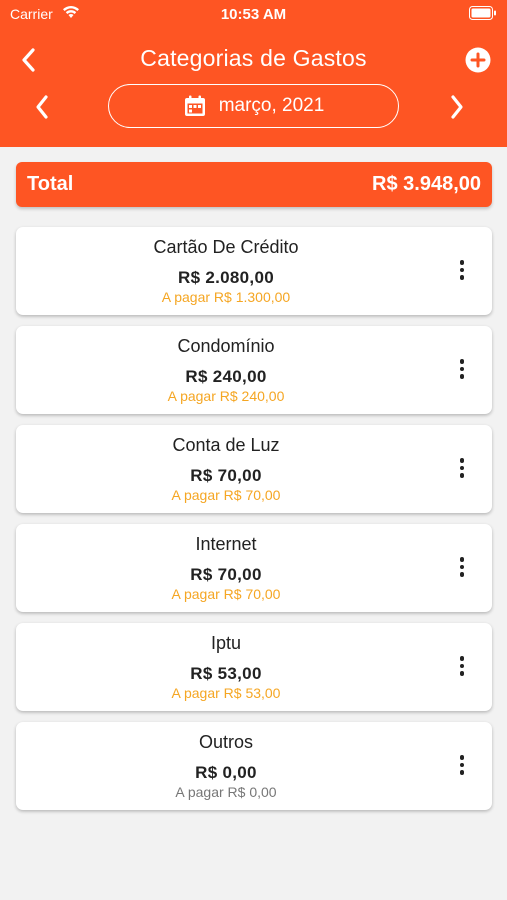  I want to click on total-value: R$ 3.948,00, so click(426, 184).